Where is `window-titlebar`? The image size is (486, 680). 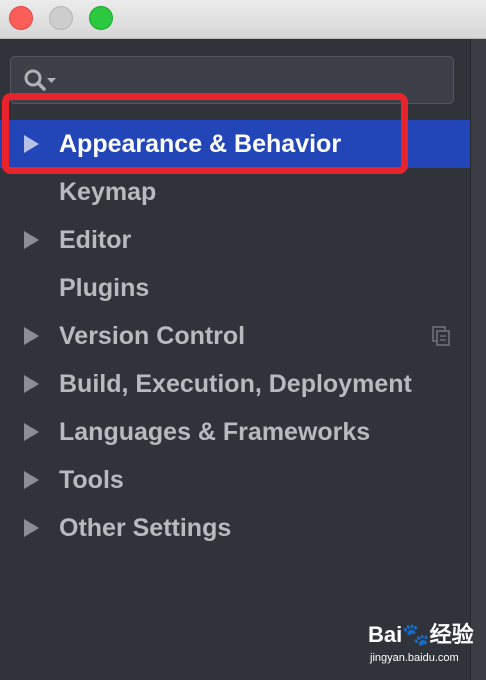 window-titlebar is located at coordinates (243, 19).